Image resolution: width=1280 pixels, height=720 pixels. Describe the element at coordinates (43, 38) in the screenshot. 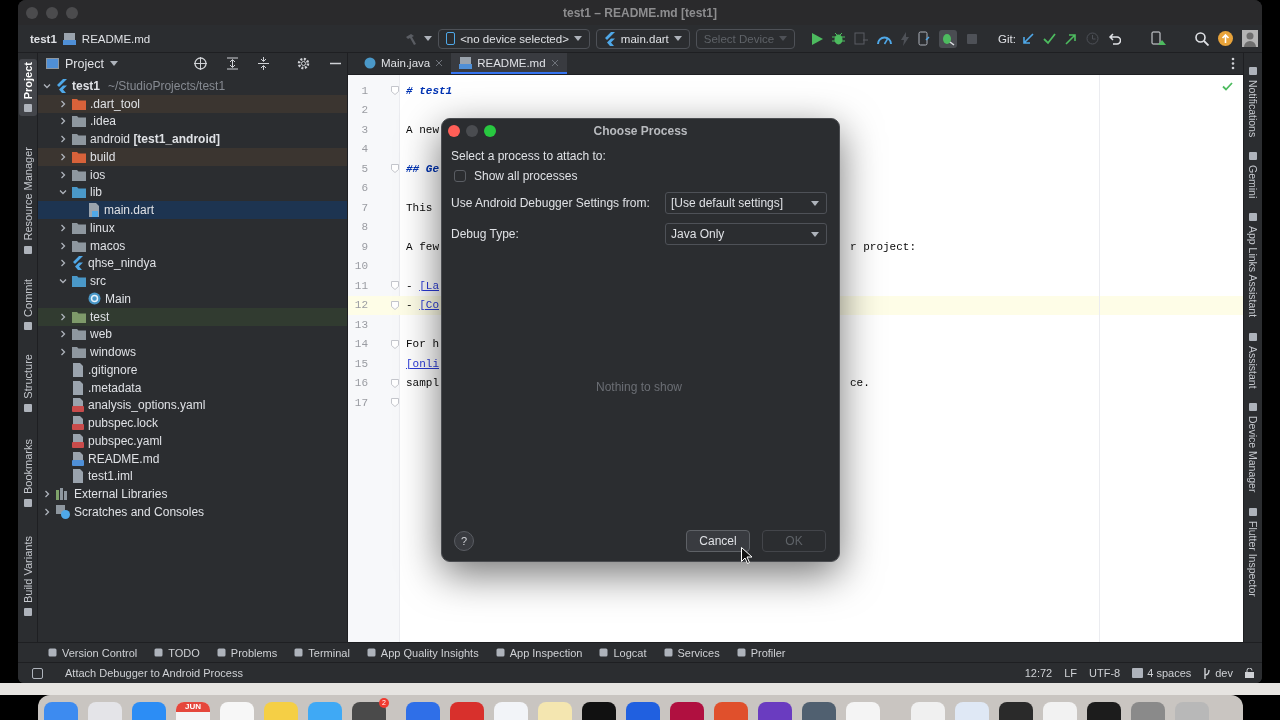

I see `project-name: test1` at that location.